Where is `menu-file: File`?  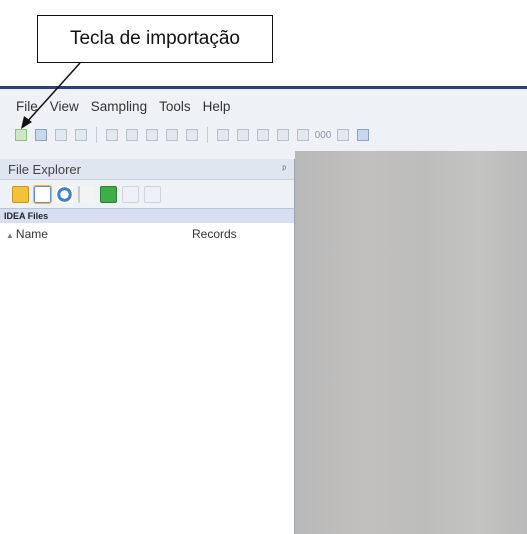
menu-file: File is located at coordinates (22, 106).